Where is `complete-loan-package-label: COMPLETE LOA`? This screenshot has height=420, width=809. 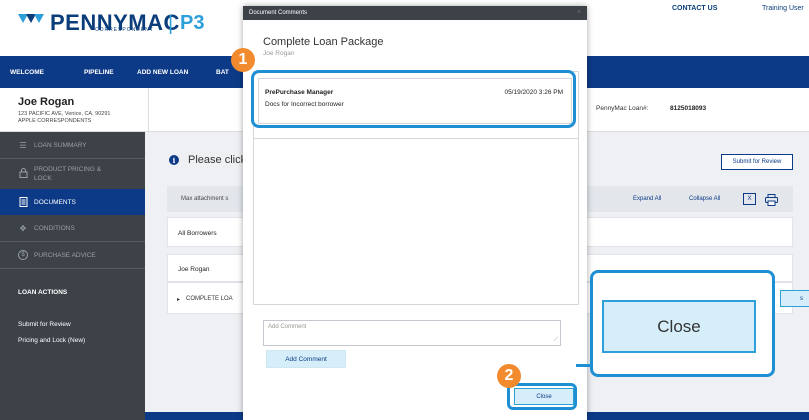 complete-loan-package-label: COMPLETE LOA is located at coordinates (209, 299).